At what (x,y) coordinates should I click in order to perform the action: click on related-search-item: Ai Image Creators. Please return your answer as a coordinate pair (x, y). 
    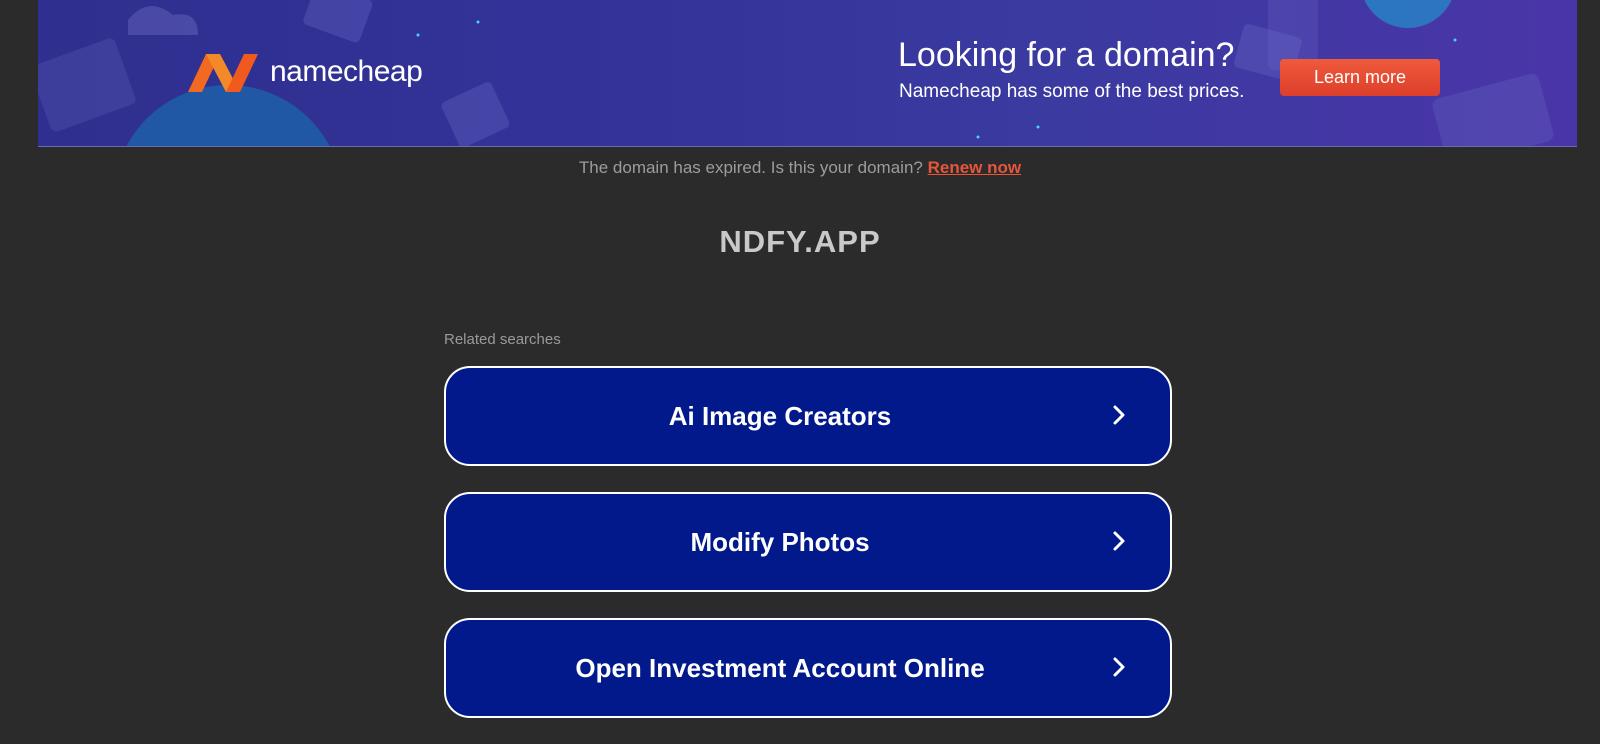
    Looking at the image, I should click on (808, 416).